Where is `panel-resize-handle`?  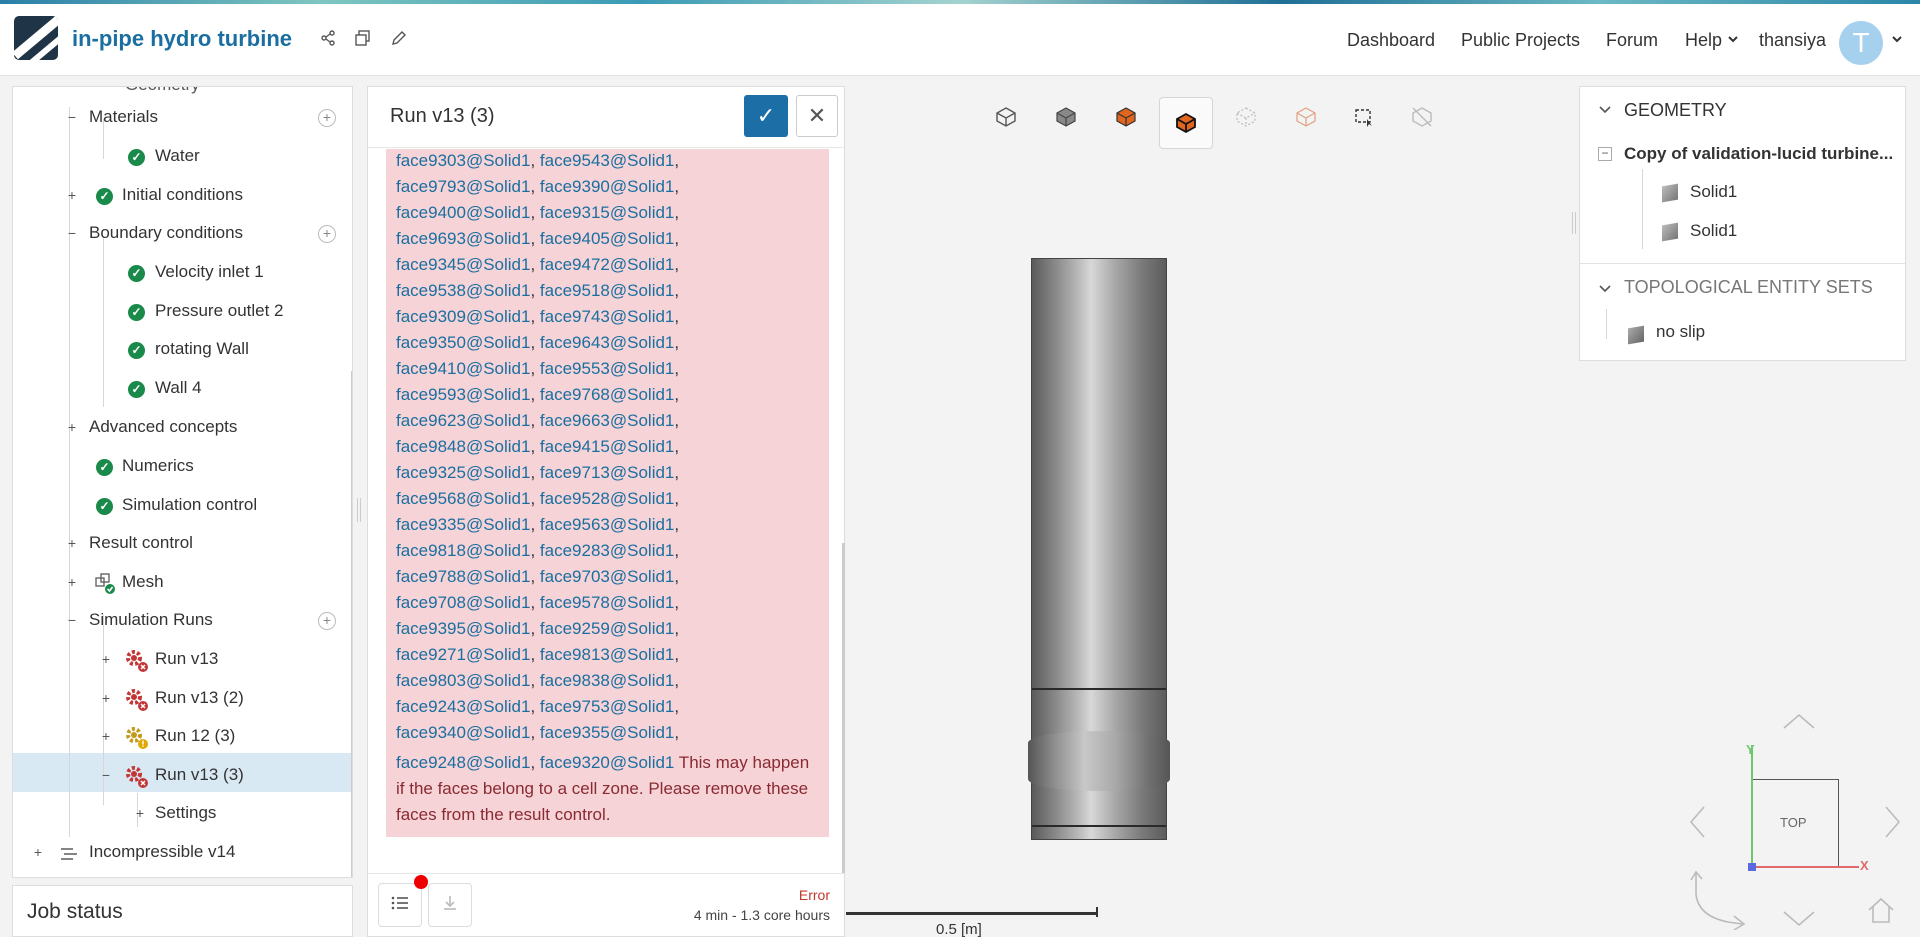
panel-resize-handle is located at coordinates (359, 510).